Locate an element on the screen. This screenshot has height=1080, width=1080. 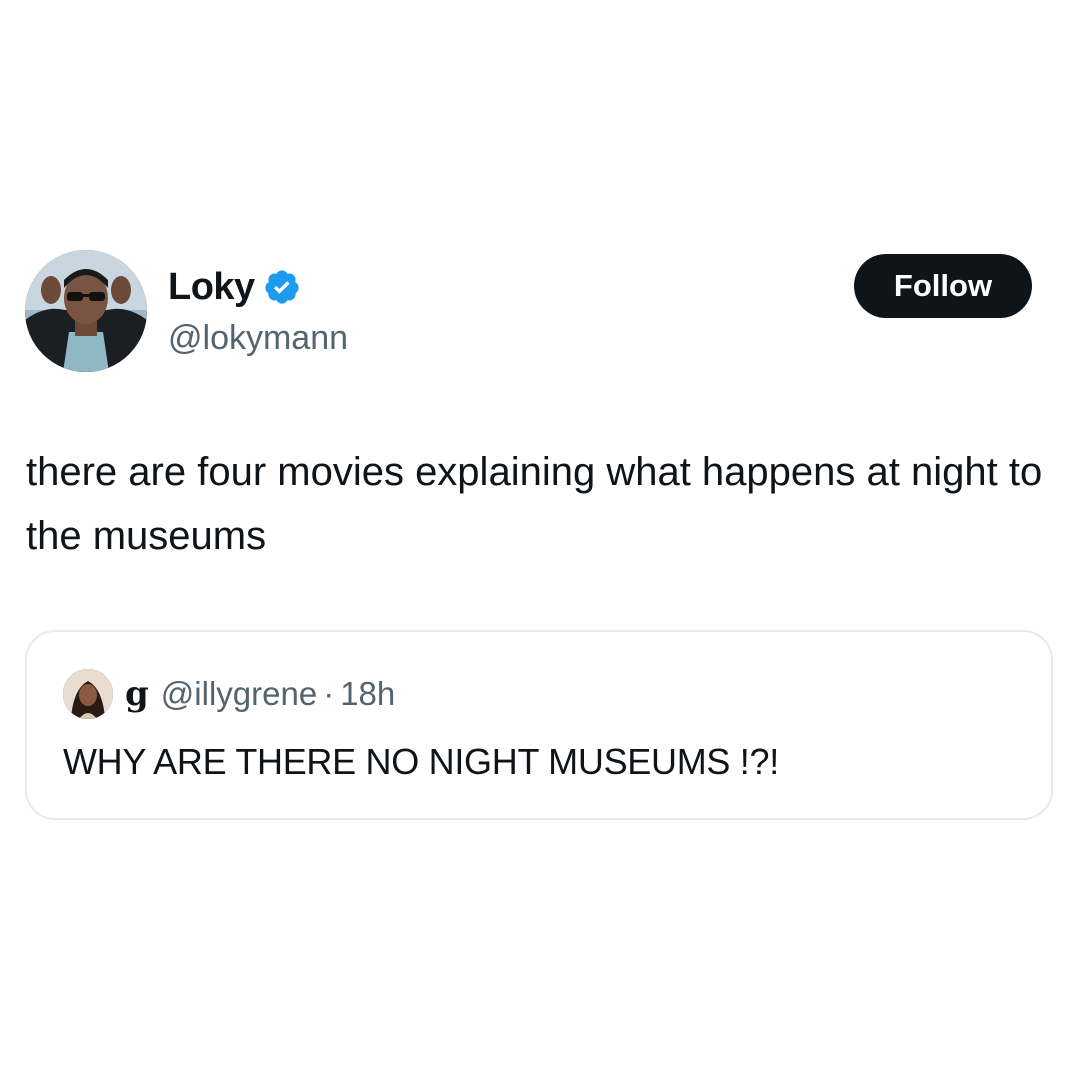
quoted-author-avatar-image is located at coordinates (88, 694).